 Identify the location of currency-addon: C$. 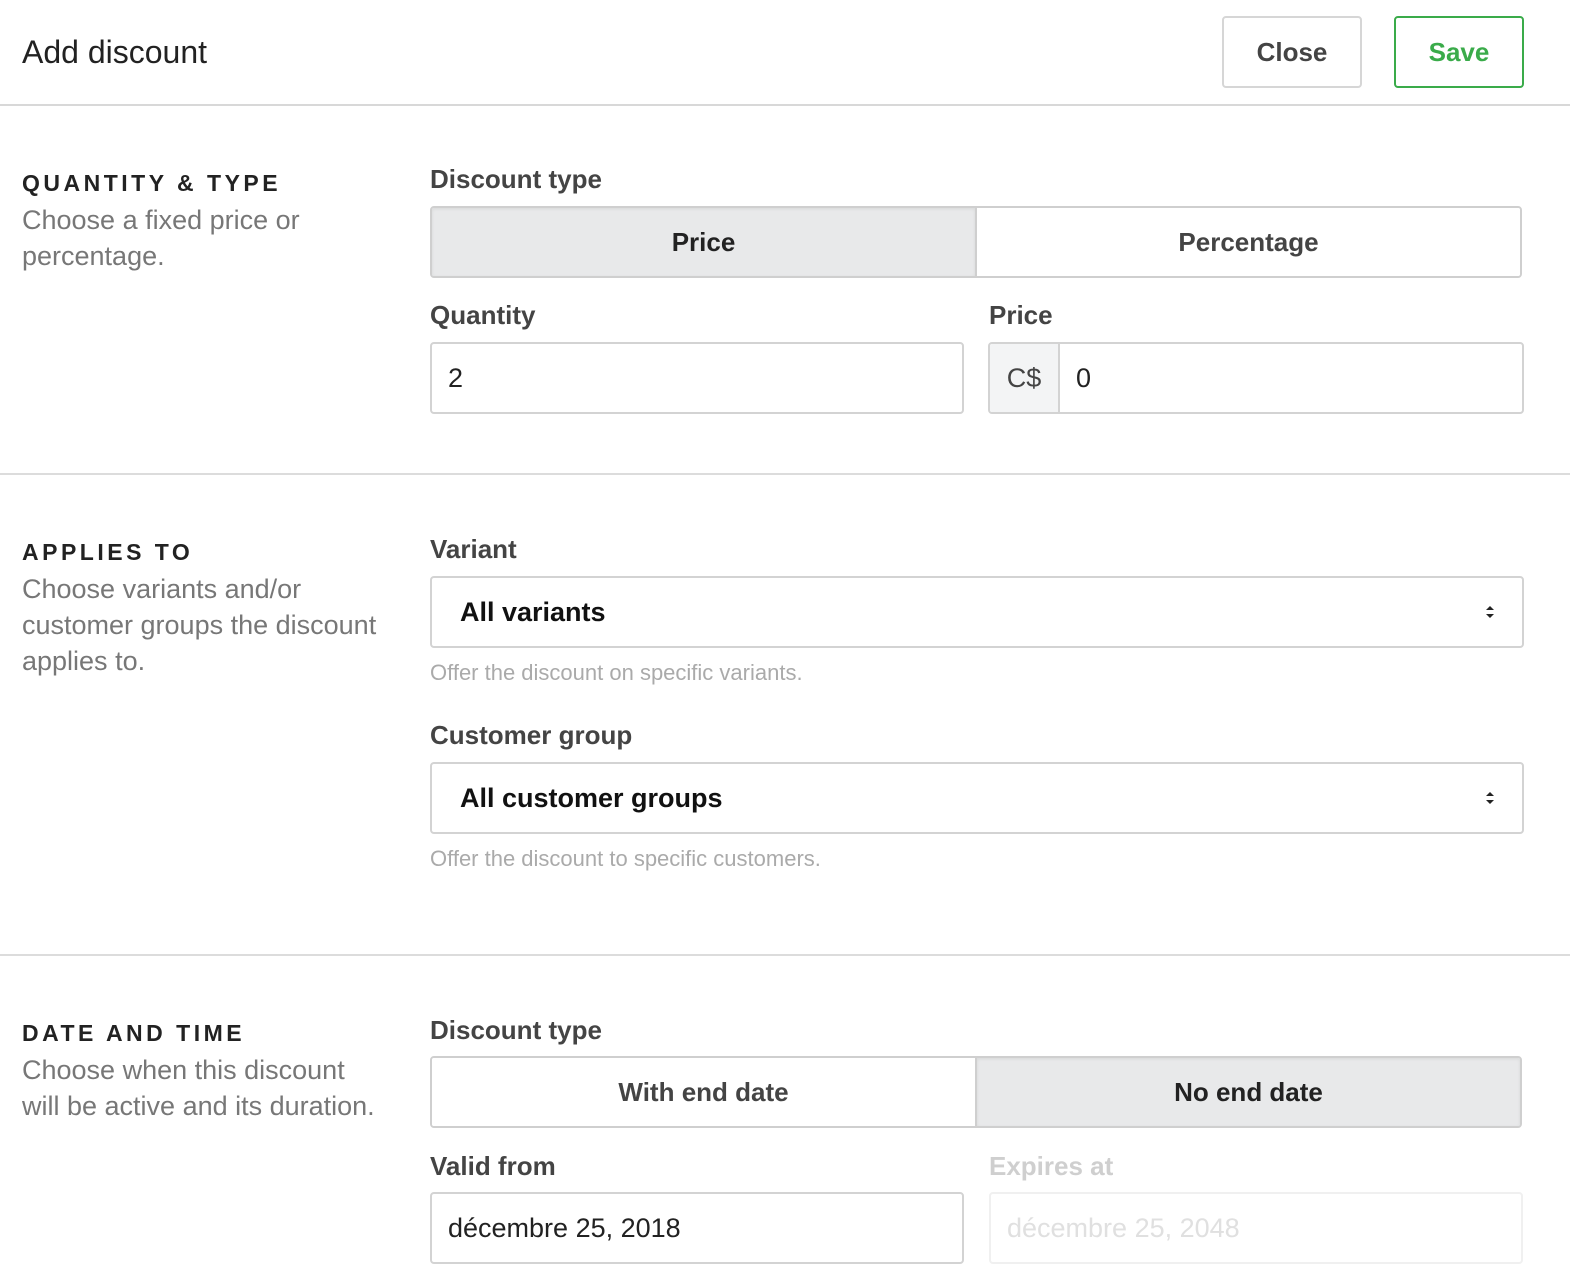
(1025, 378).